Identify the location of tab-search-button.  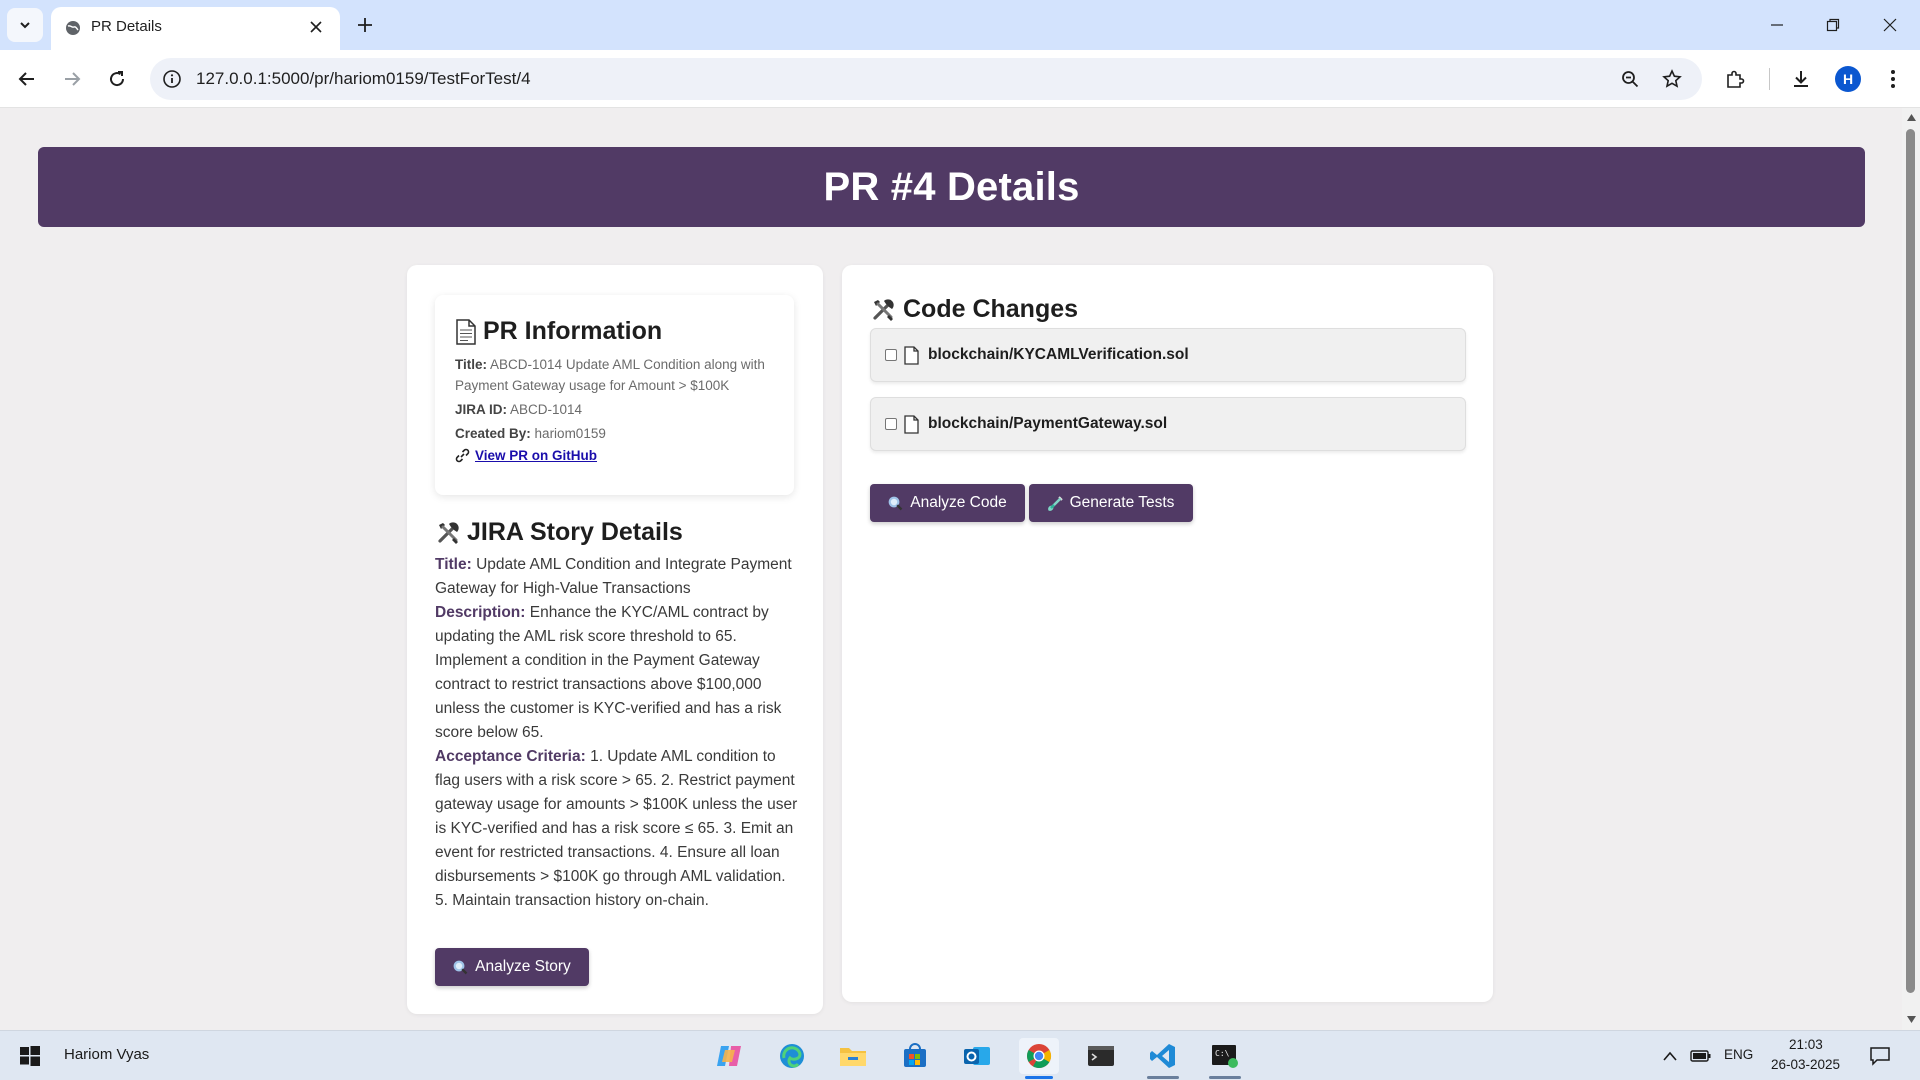
(25, 25).